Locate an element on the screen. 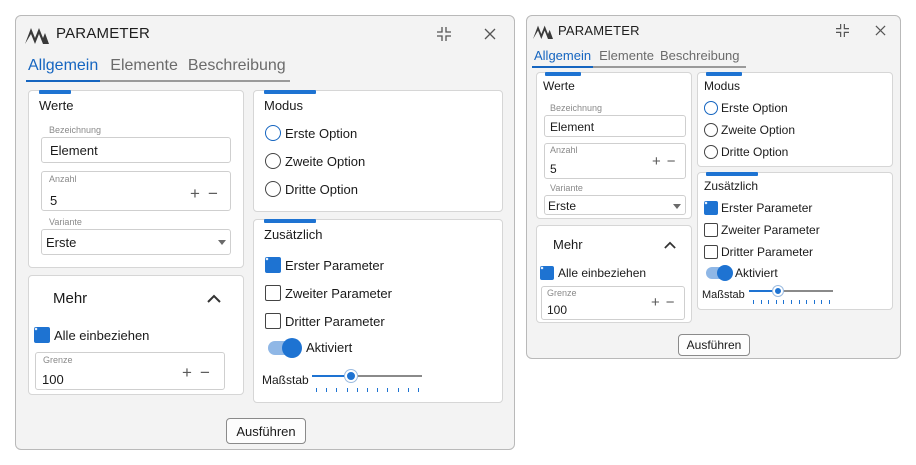 This screenshot has height=465, width=916. variante-label: Variante is located at coordinates (65, 222).